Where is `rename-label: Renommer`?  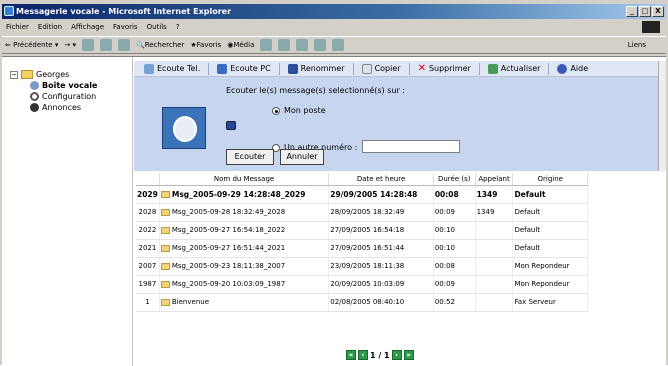
rename-label: Renommer is located at coordinates (322, 68).